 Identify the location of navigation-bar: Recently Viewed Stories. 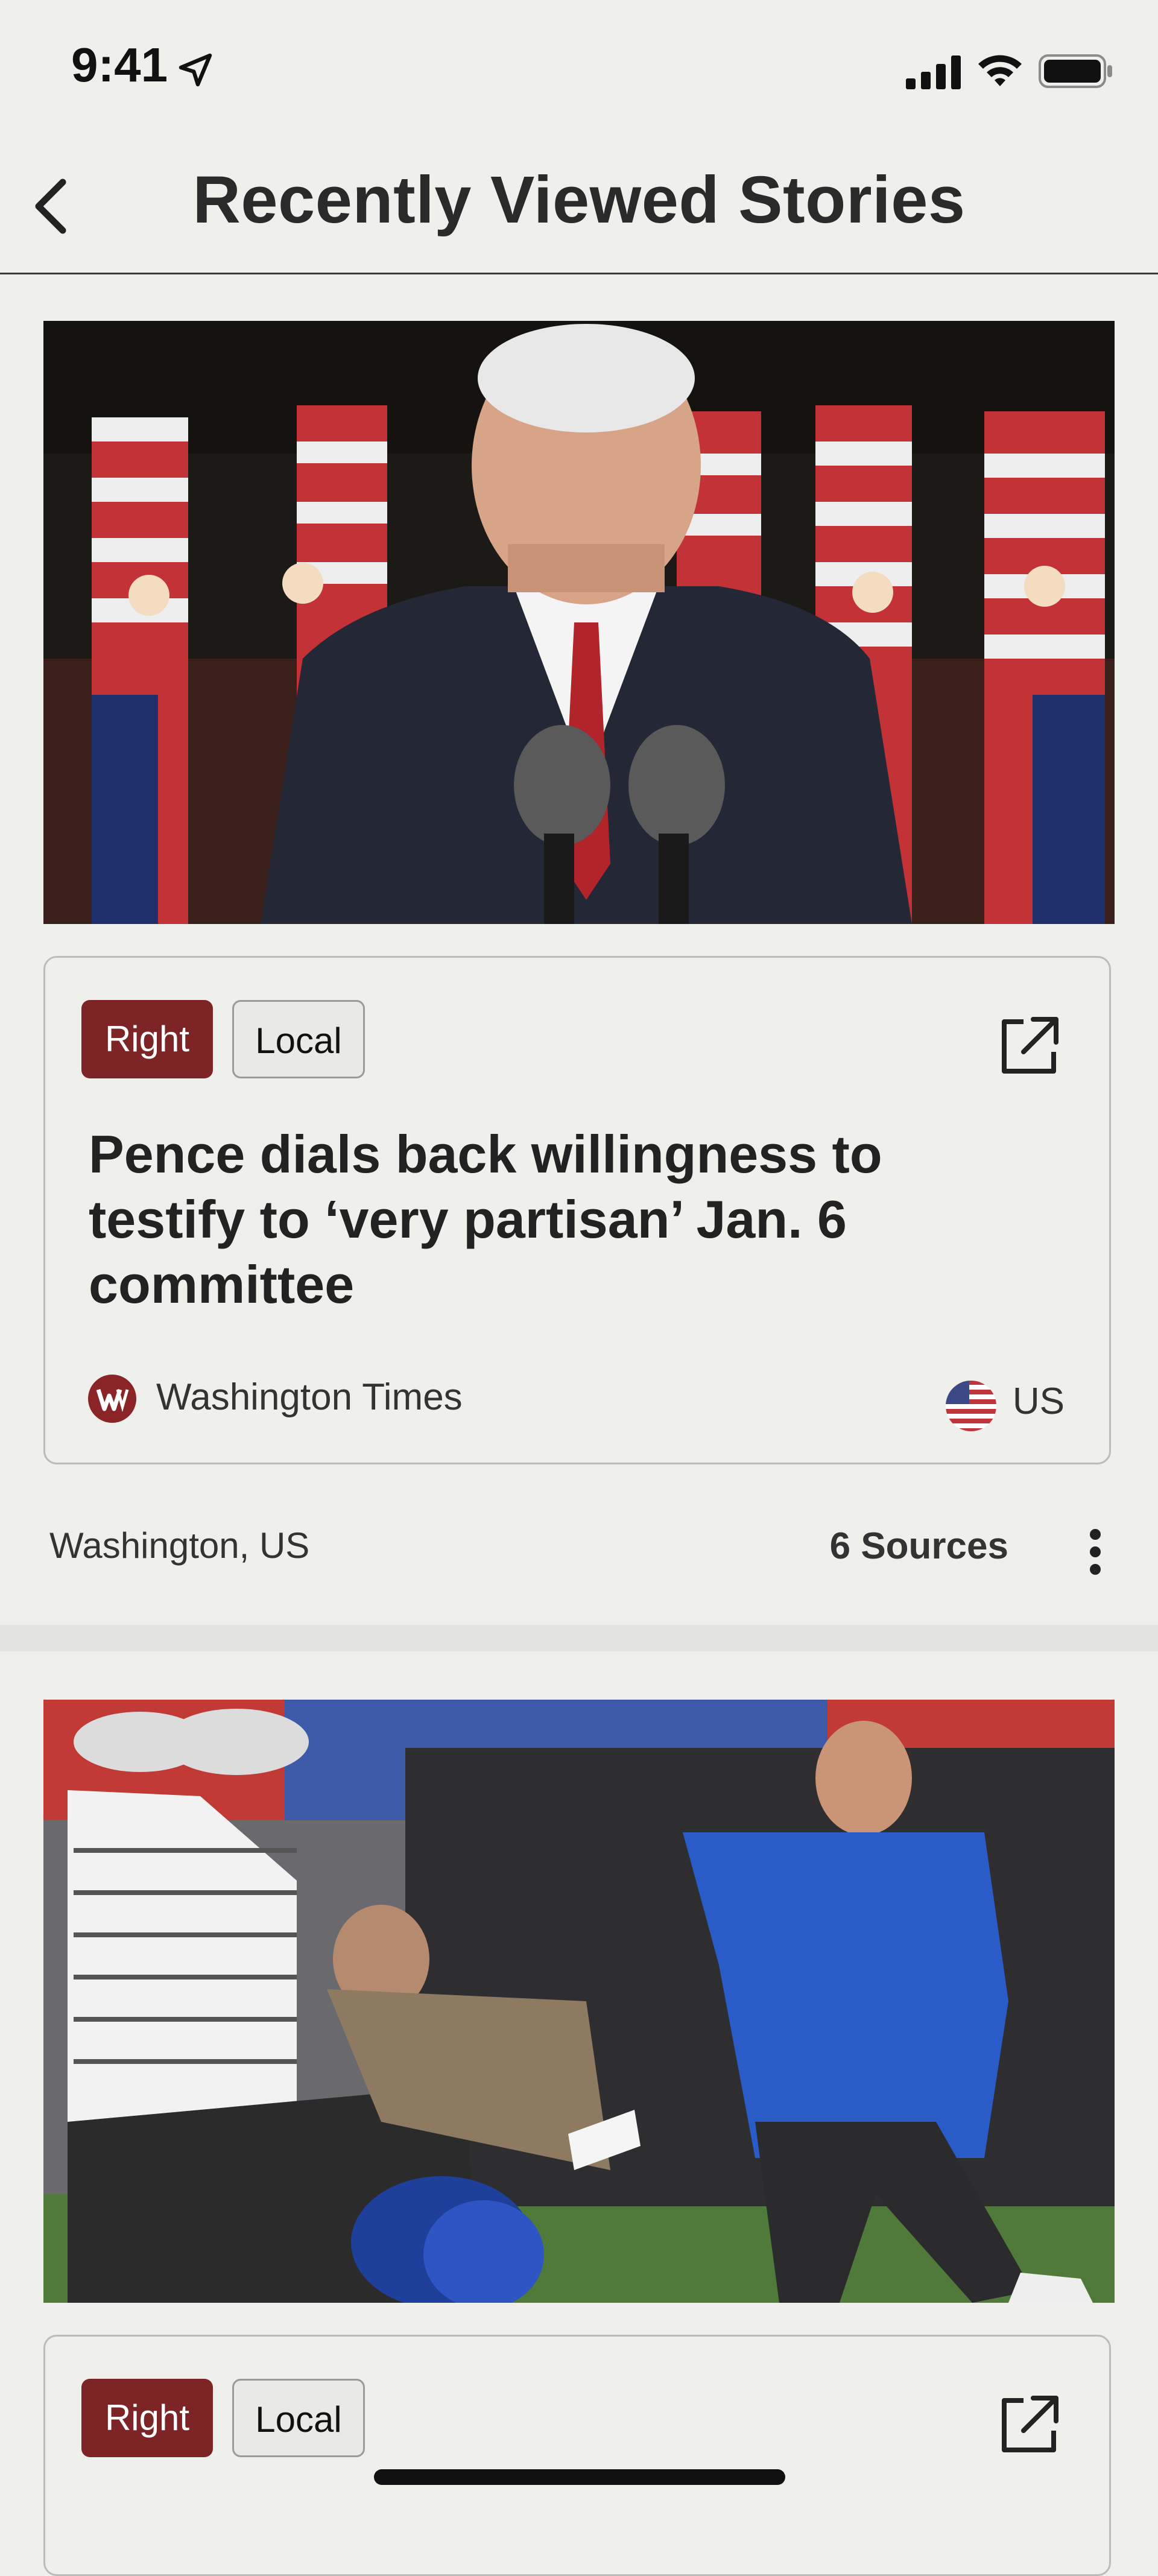
(579, 209).